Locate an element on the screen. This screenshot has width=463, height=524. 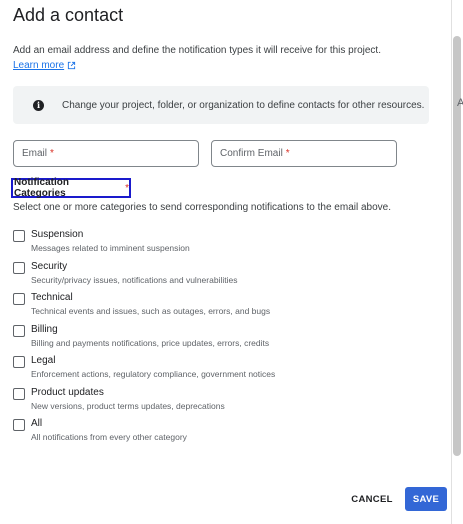
info-icon: i is located at coordinates (38, 105).